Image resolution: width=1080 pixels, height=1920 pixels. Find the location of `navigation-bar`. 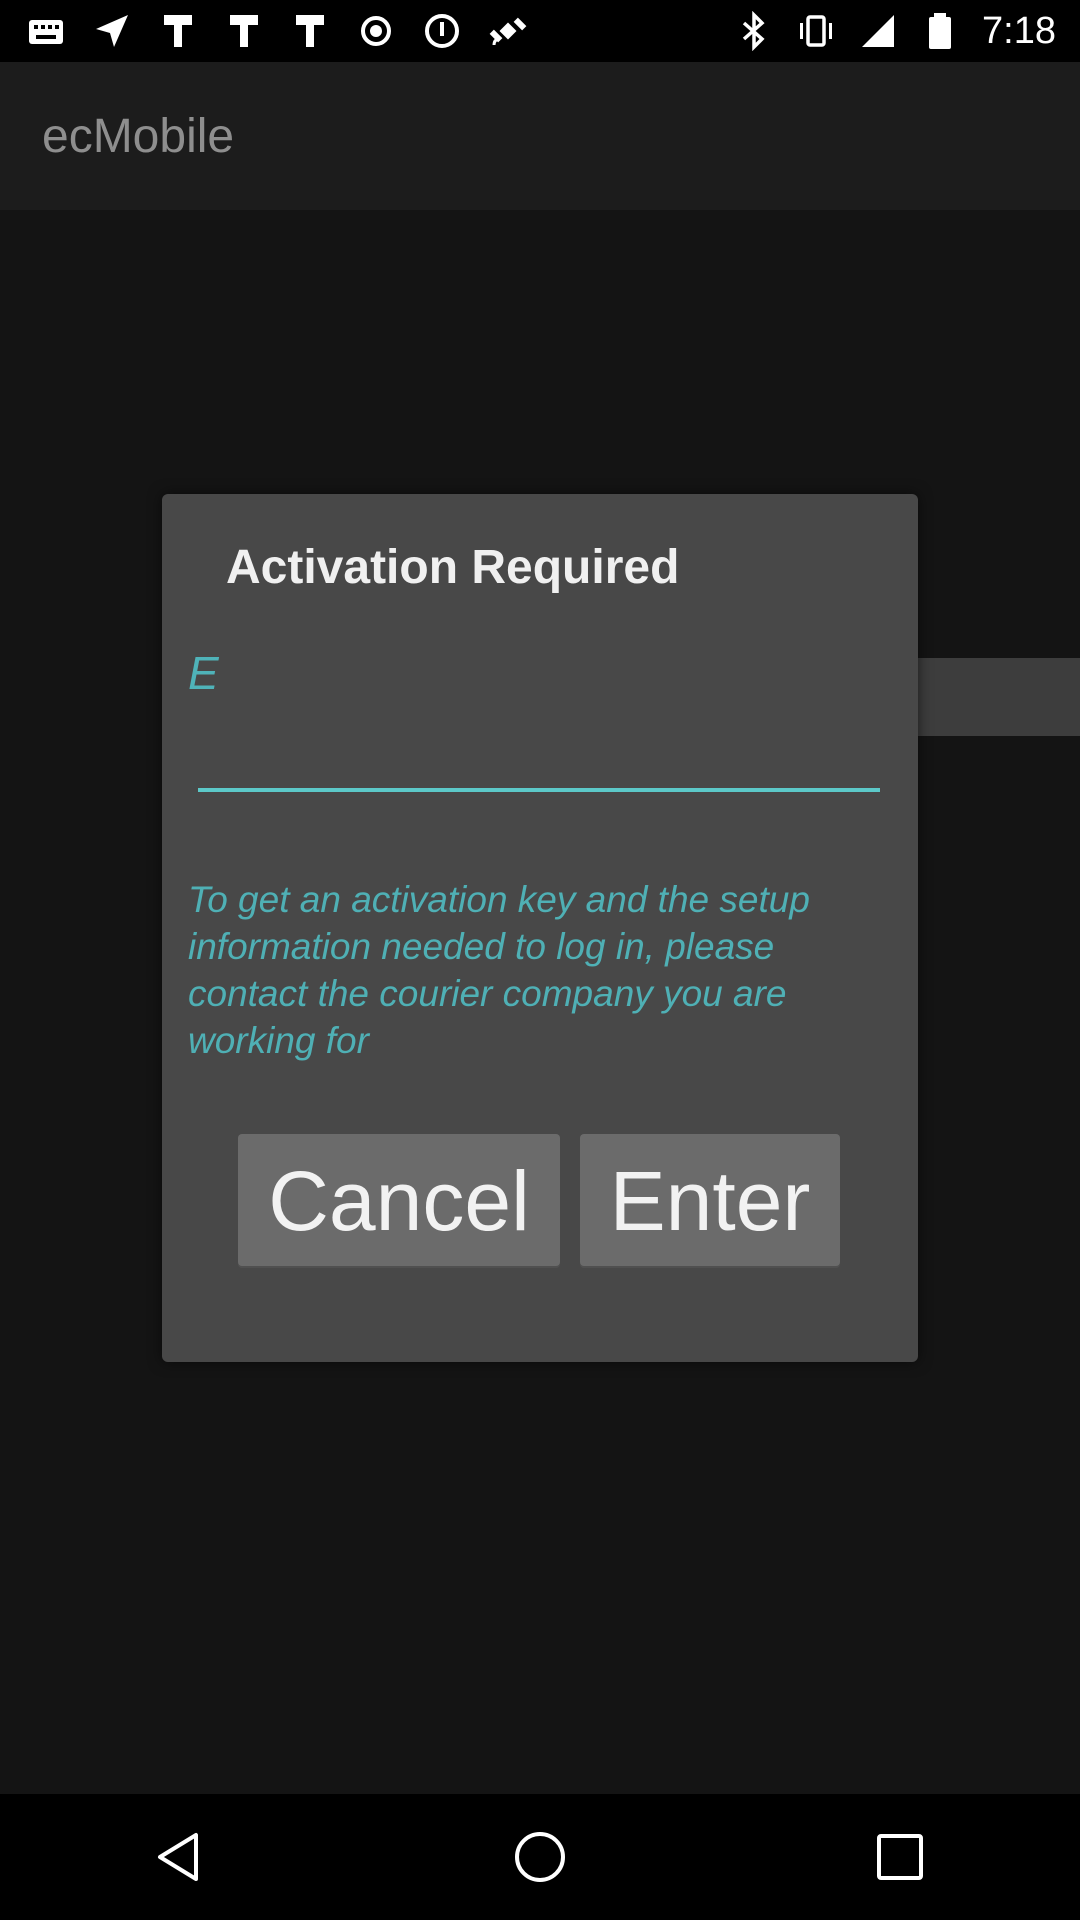

navigation-bar is located at coordinates (540, 1857).